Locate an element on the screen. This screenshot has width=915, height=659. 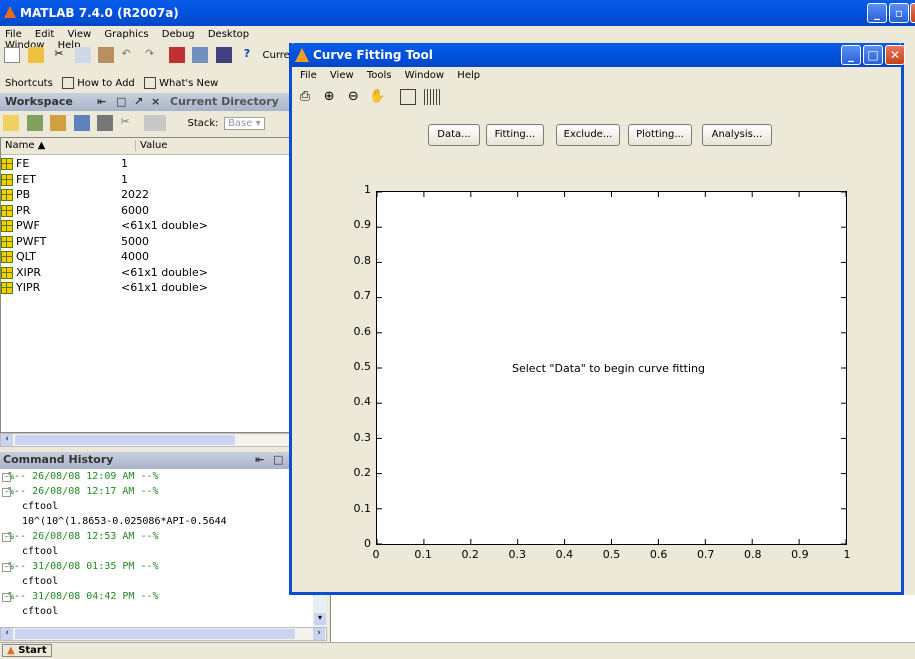
simulink-icon is located at coordinates (176, 55).